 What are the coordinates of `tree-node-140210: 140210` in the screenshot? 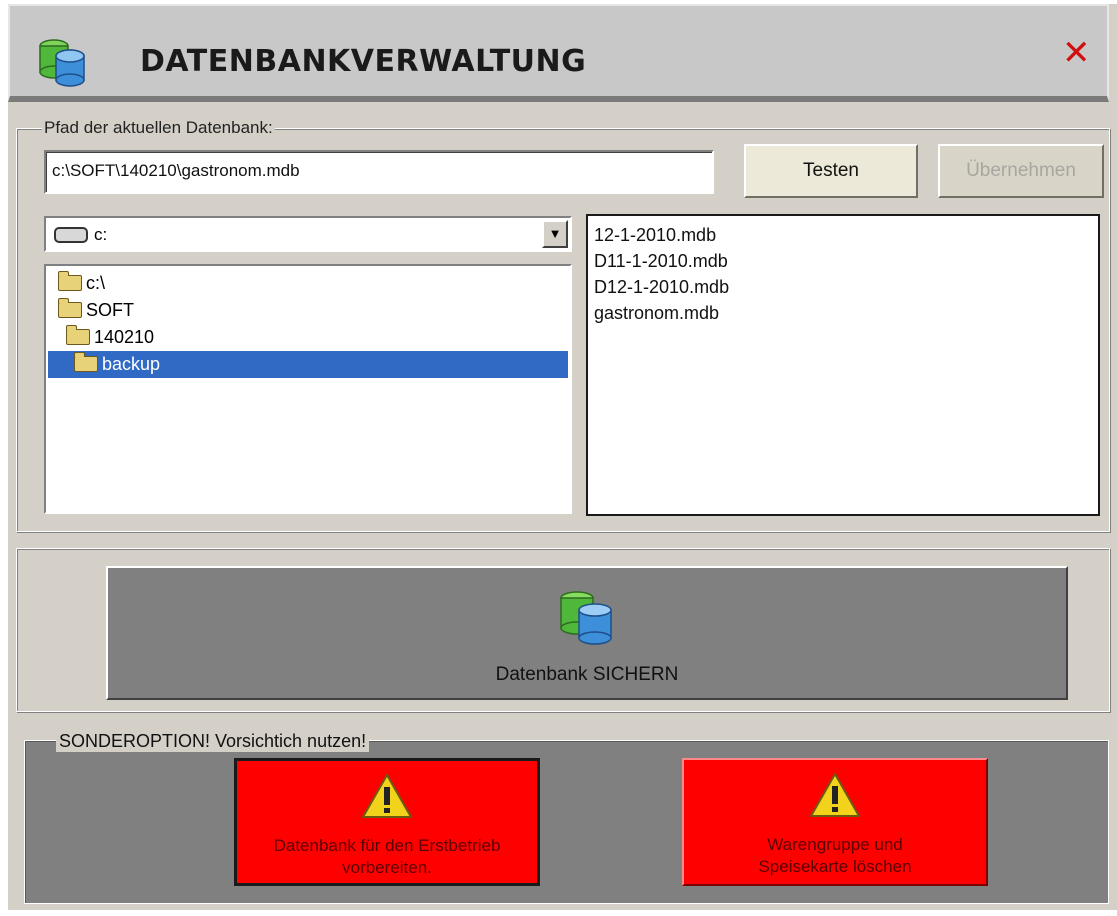 It's located at (110, 337).